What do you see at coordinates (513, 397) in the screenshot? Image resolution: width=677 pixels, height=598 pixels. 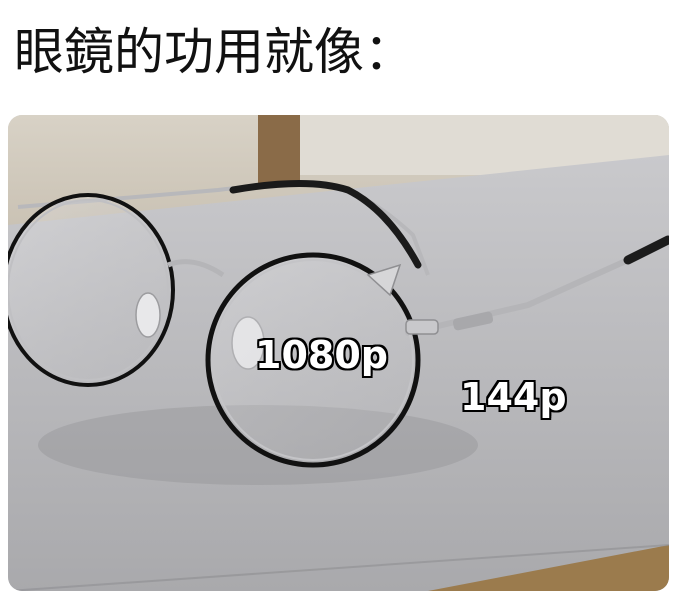 I see `label-outside-lens: 144p` at bounding box center [513, 397].